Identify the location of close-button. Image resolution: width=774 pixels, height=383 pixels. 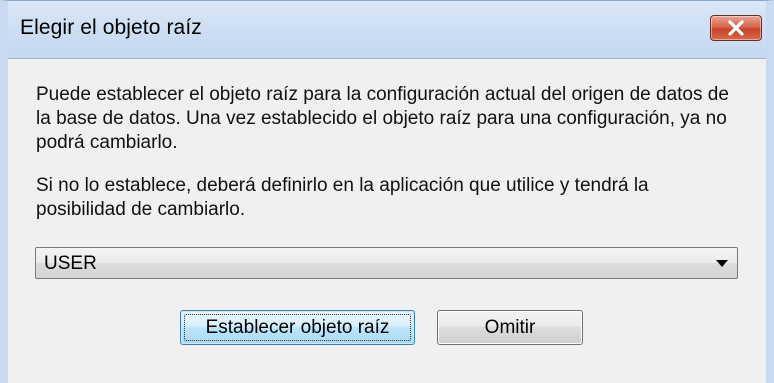
(736, 28).